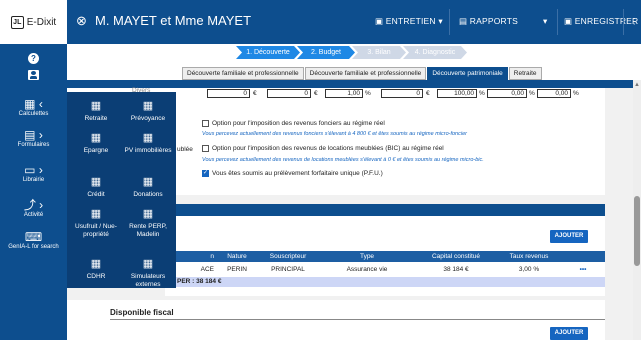 The width and height of the screenshot is (641, 340). I want to click on value-input-4: 0, so click(402, 93).